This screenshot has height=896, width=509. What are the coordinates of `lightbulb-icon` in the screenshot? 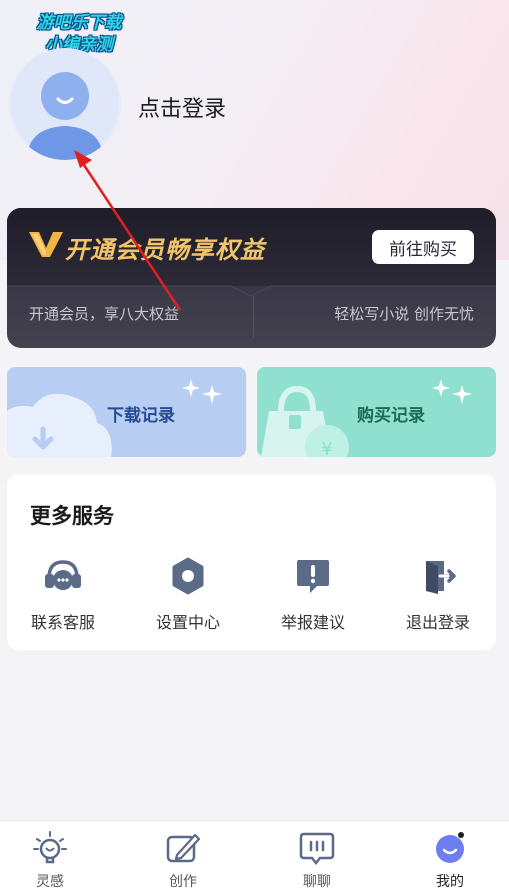 It's located at (50, 847).